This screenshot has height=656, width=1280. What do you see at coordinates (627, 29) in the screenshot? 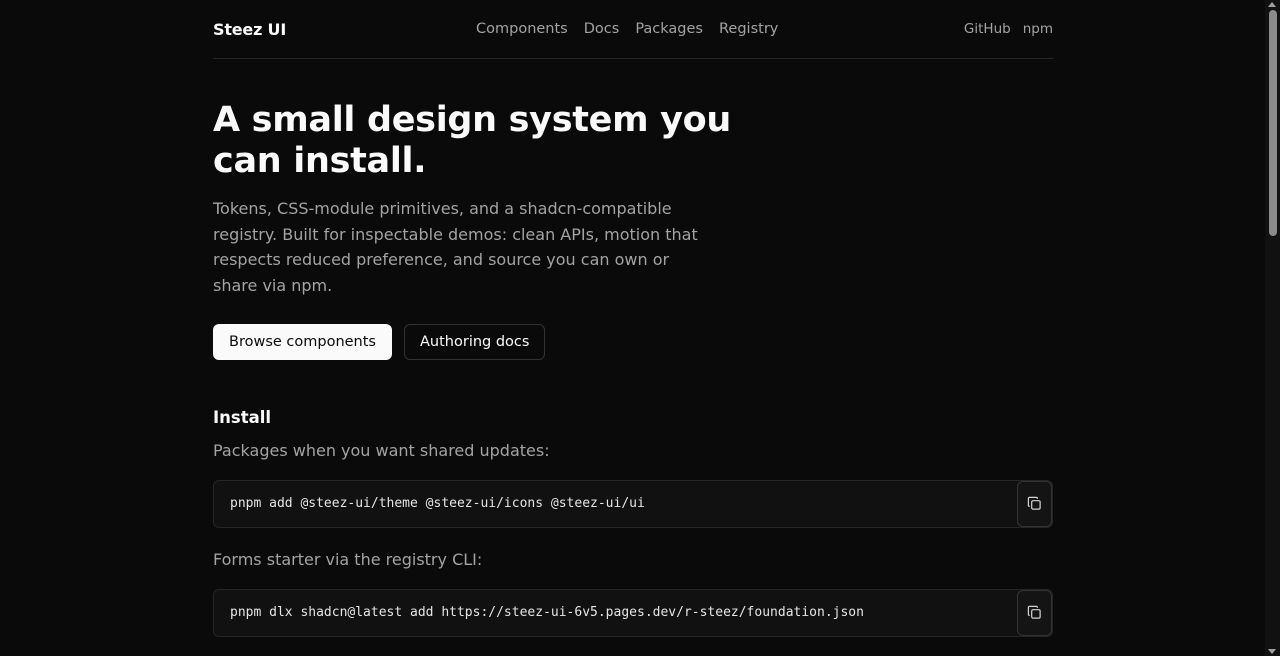
I see `main-nav: Components Docs Packages Registry` at bounding box center [627, 29].